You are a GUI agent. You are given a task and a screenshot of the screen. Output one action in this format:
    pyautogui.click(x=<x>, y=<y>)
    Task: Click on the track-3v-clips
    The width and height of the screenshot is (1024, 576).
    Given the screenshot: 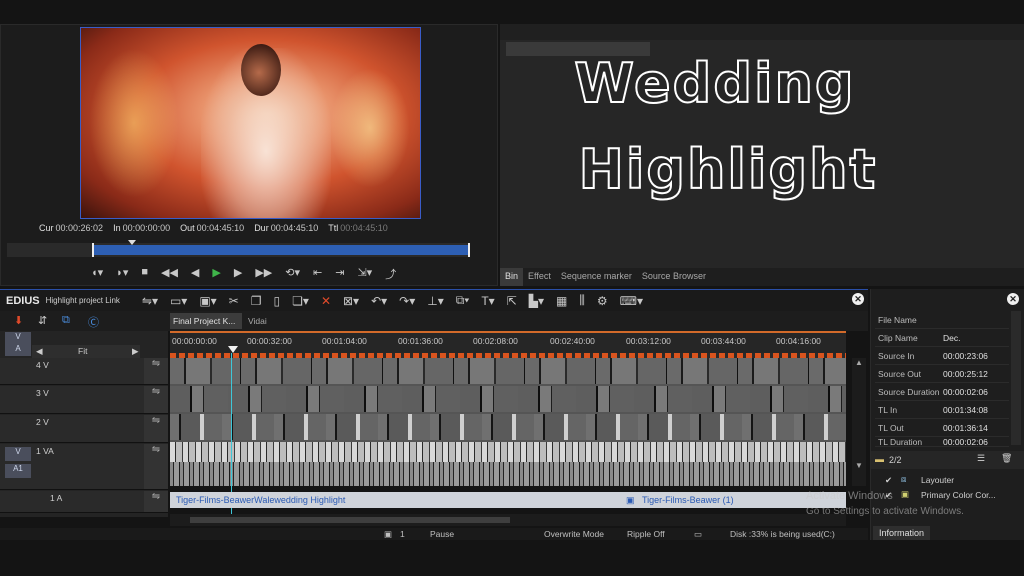 What is the action you would take?
    pyautogui.click(x=508, y=399)
    